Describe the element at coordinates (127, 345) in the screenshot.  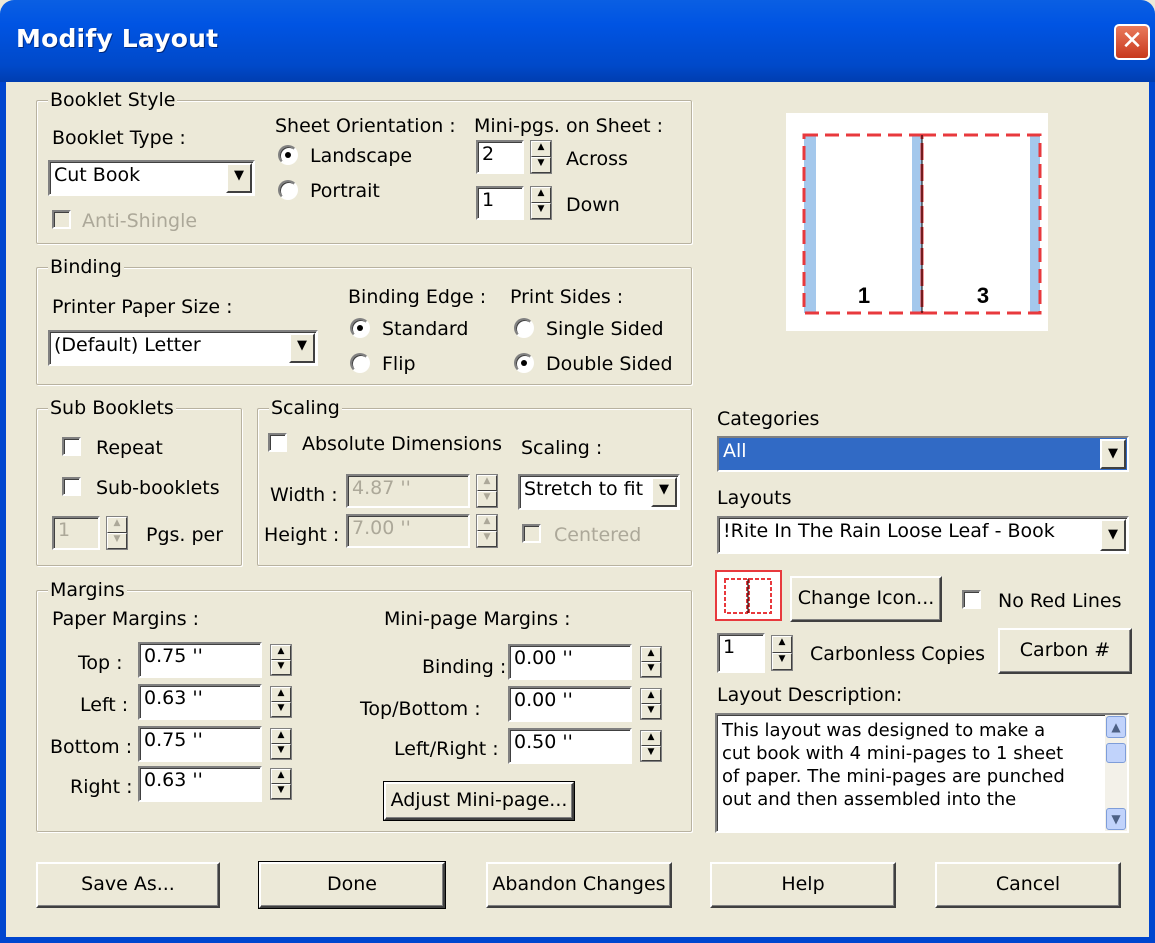
I see `paper-size-value: (Default) Letter` at that location.